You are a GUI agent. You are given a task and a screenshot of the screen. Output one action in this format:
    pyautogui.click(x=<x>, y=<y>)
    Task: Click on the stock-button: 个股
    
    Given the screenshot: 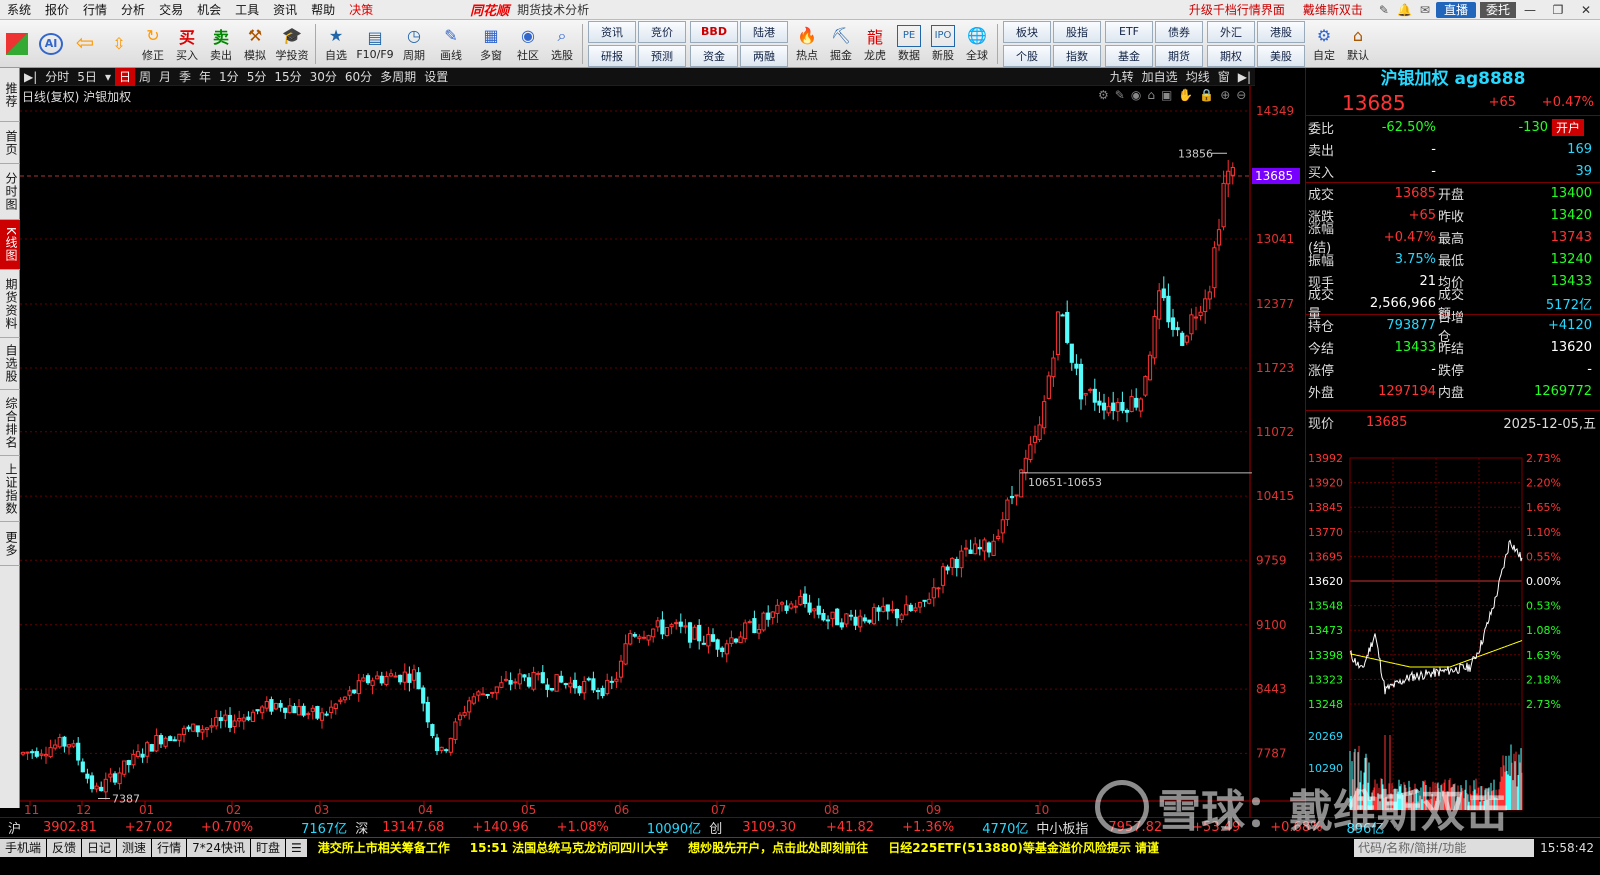 What is the action you would take?
    pyautogui.click(x=1027, y=55)
    